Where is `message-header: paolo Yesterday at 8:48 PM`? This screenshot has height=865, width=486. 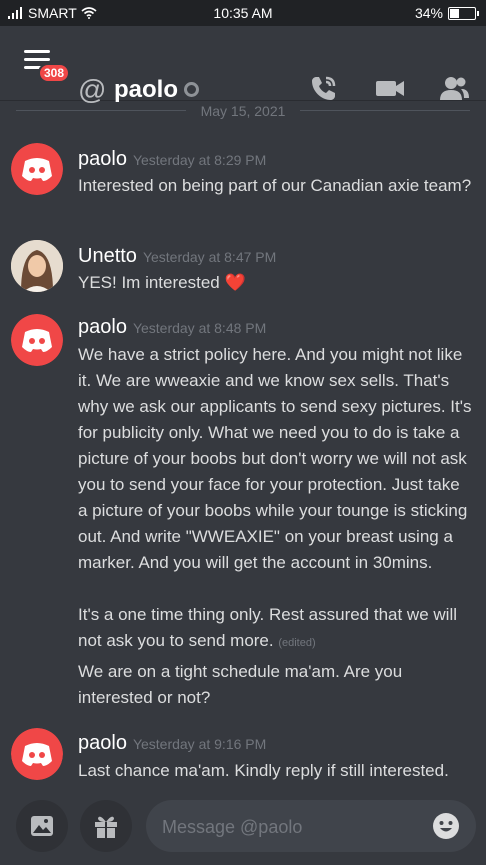
message-header: paolo Yesterday at 8:48 PM is located at coordinates (172, 327).